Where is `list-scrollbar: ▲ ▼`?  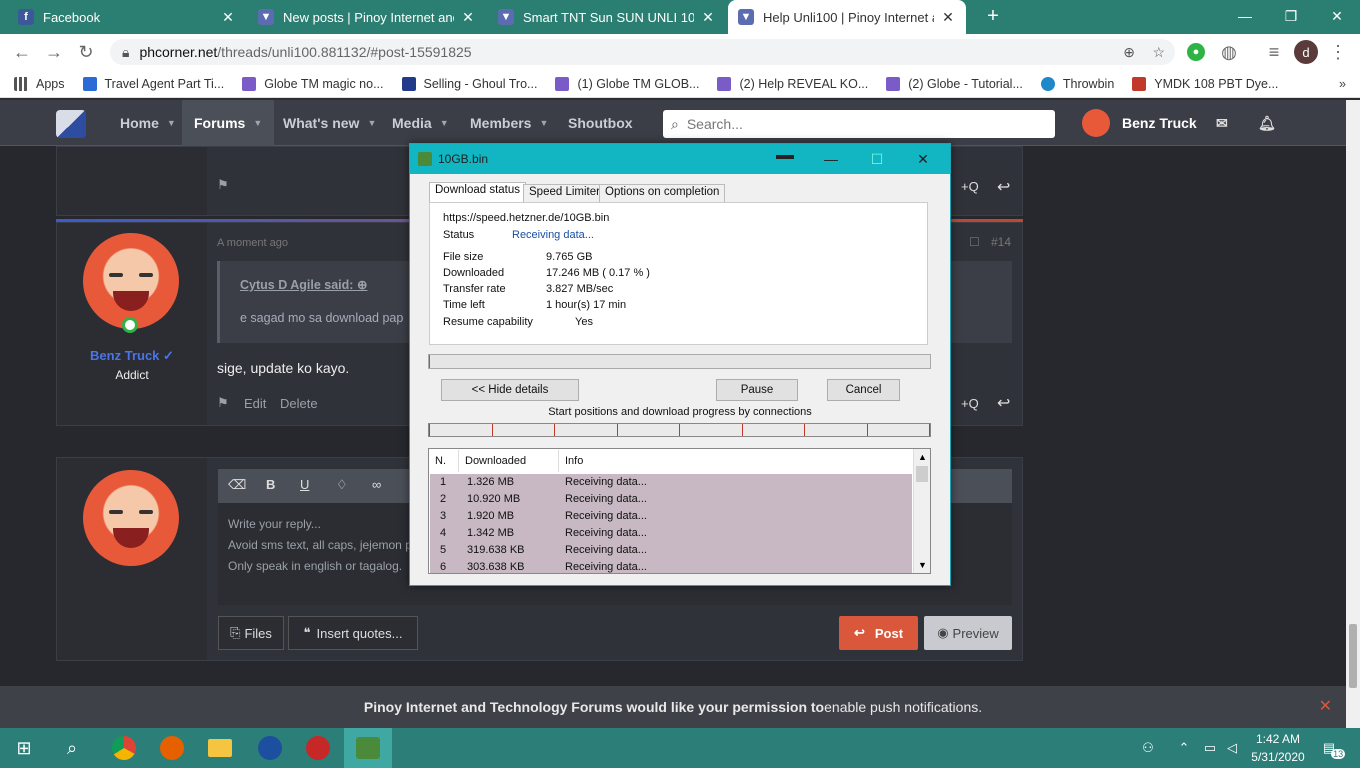 list-scrollbar: ▲ ▼ is located at coordinates (921, 511).